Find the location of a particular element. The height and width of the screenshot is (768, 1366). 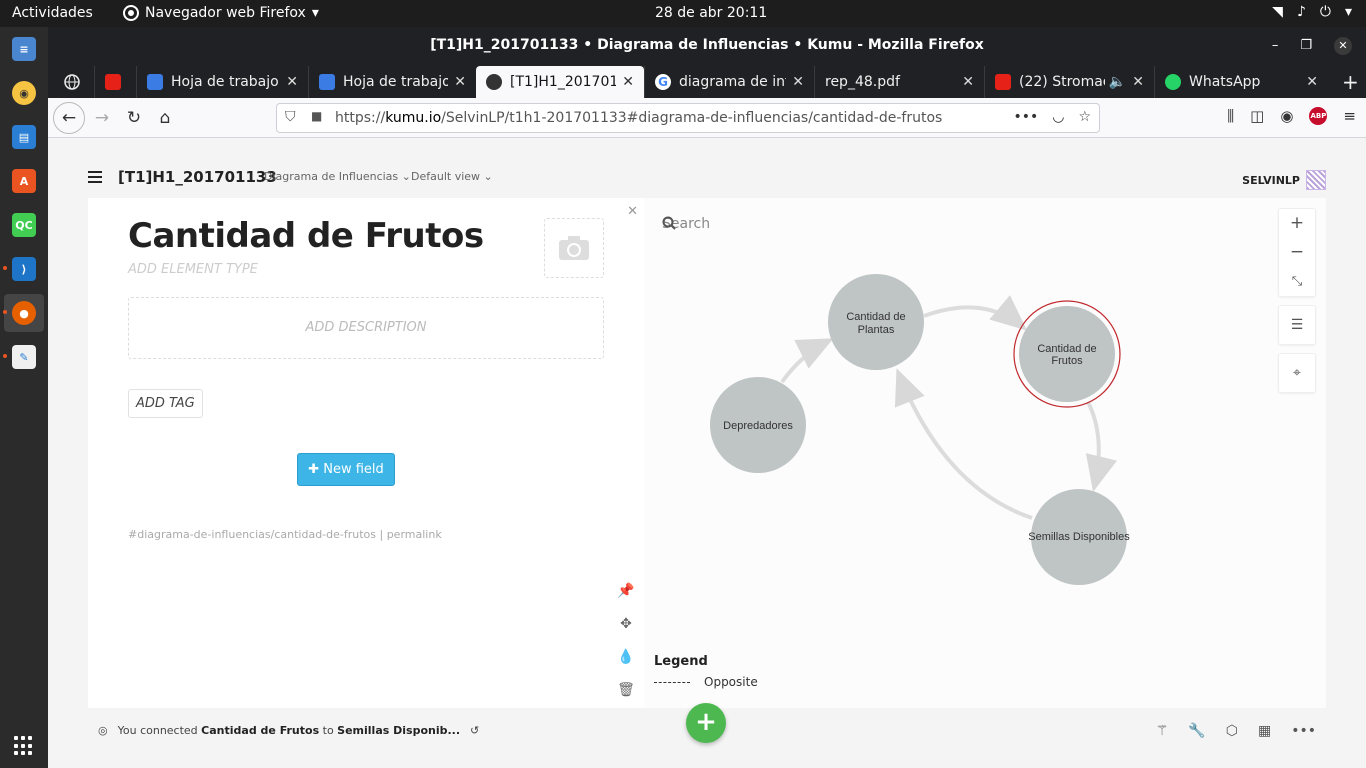

reload-button: ↻ is located at coordinates (134, 118).